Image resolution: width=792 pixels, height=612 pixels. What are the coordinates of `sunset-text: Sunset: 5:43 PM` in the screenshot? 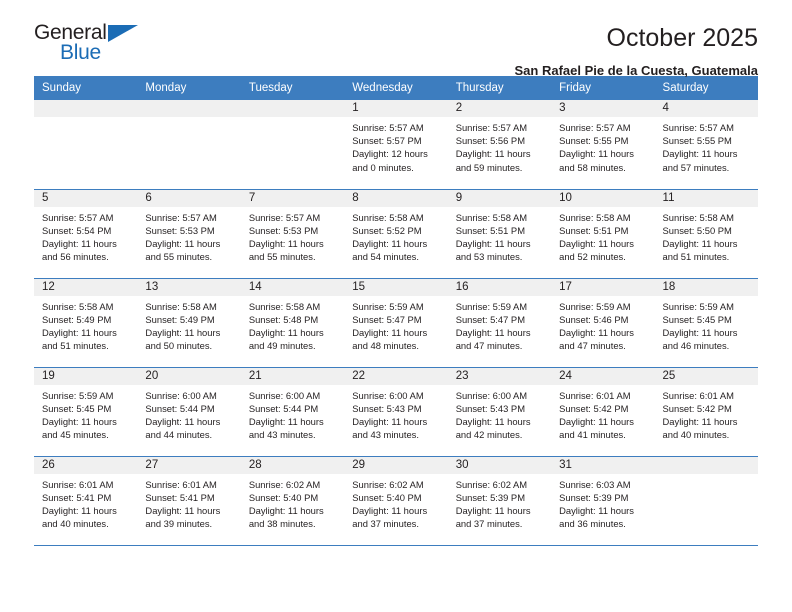 It's located at (387, 408).